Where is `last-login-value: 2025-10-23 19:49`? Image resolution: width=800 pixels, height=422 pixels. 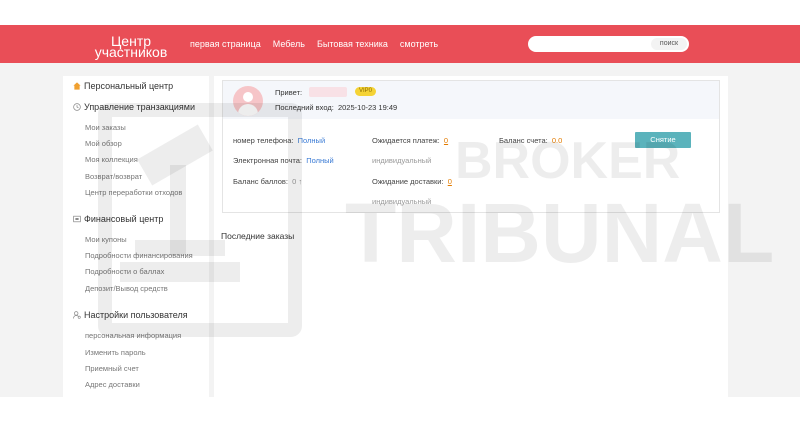
last-login-value: 2025-10-23 19:49 is located at coordinates (367, 107).